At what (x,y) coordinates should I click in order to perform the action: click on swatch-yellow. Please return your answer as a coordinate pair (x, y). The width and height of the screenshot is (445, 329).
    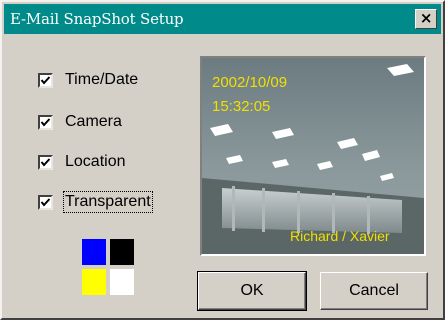
    Looking at the image, I should click on (94, 282).